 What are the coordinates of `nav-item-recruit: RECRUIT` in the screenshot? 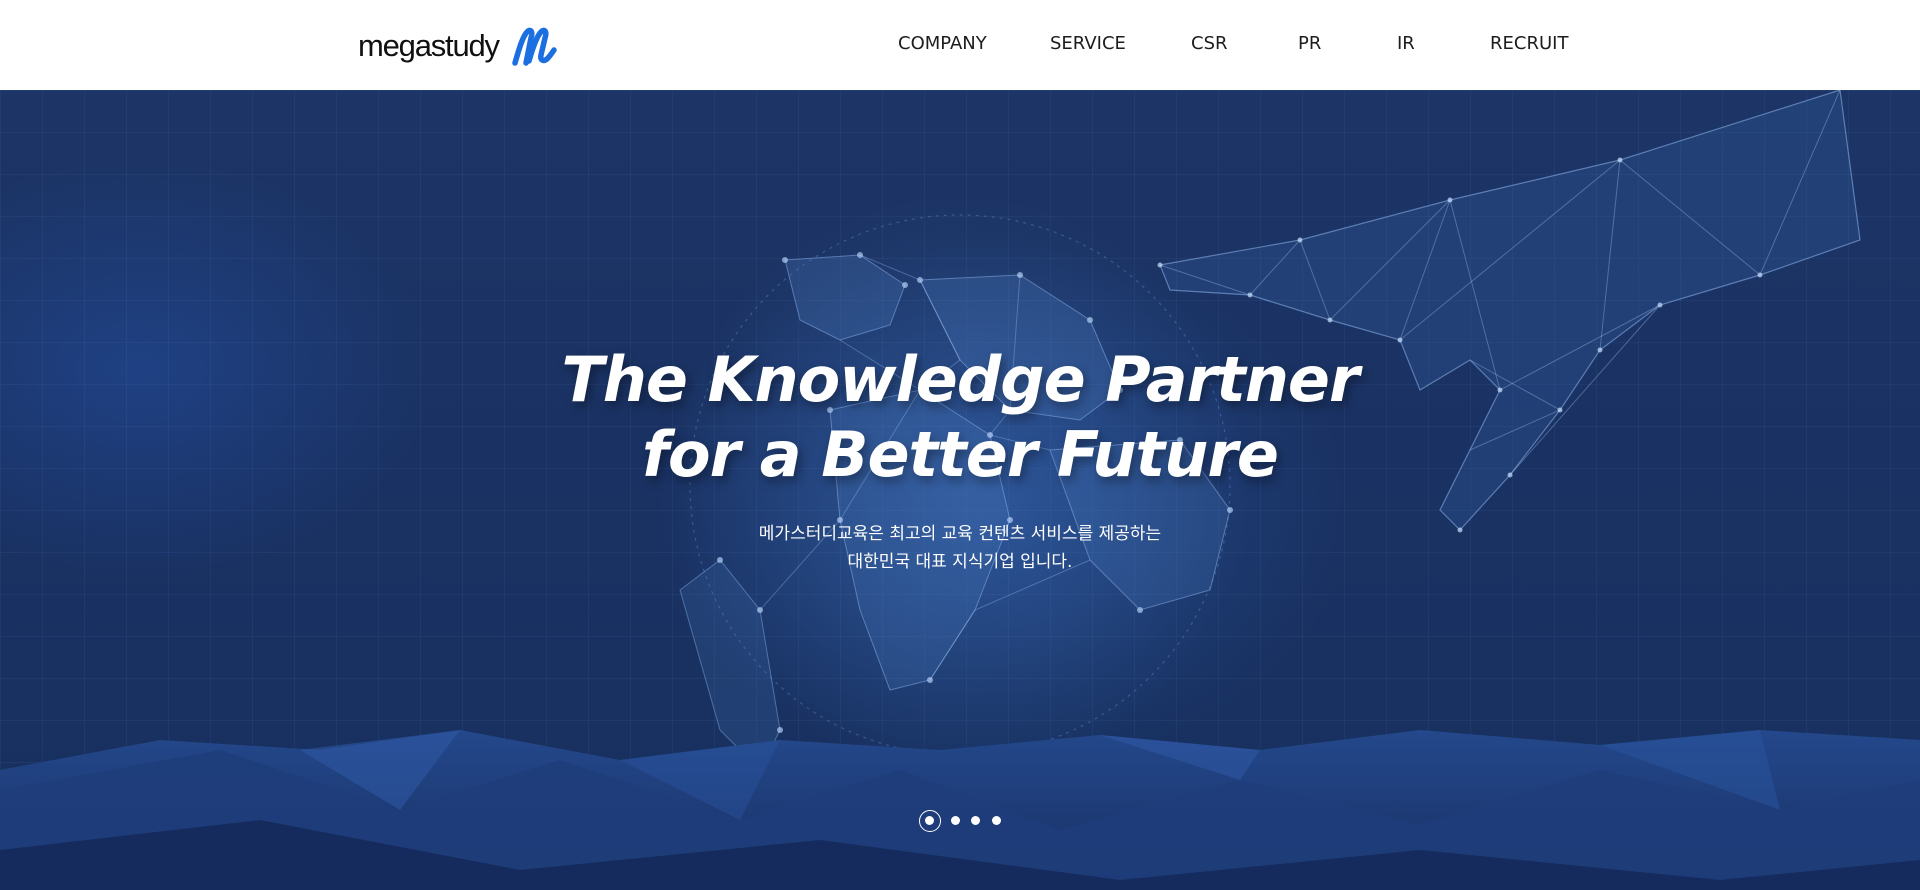 It's located at (1529, 43).